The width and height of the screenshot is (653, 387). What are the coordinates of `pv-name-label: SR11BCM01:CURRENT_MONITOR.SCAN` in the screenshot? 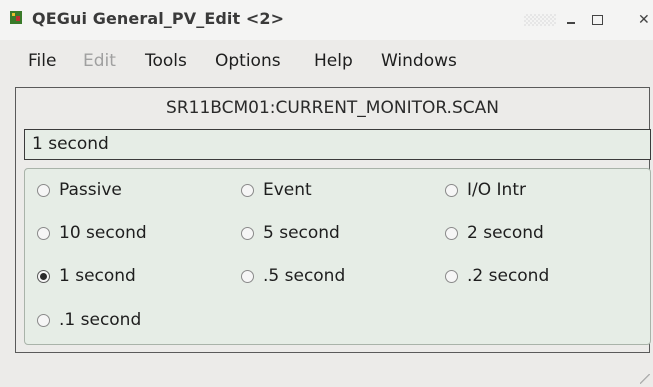 It's located at (332, 108).